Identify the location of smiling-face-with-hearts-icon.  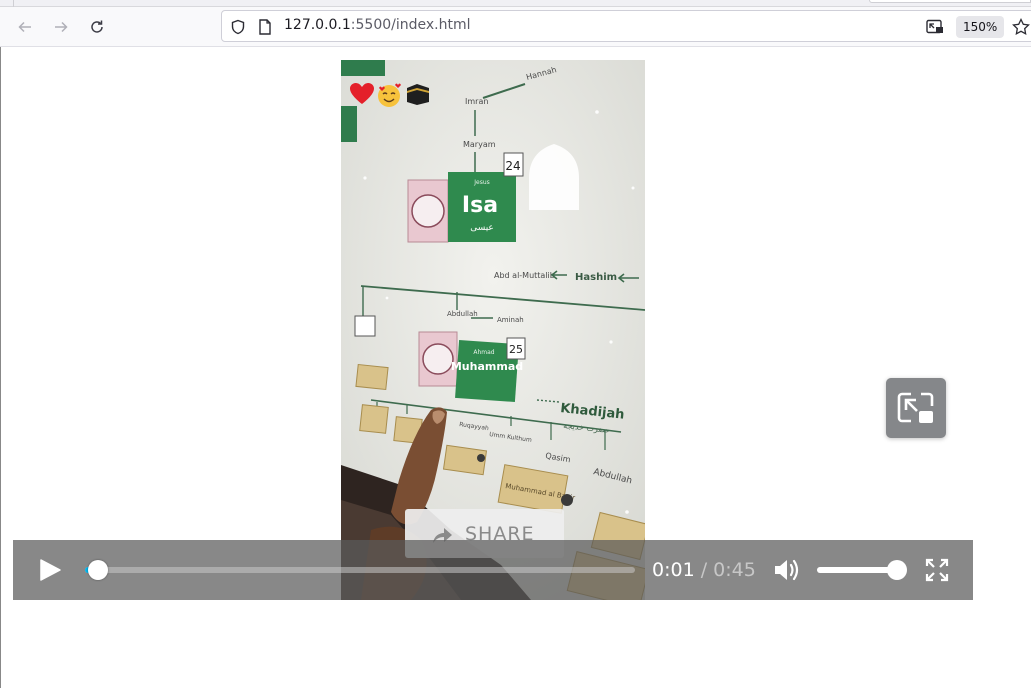
(389, 95).